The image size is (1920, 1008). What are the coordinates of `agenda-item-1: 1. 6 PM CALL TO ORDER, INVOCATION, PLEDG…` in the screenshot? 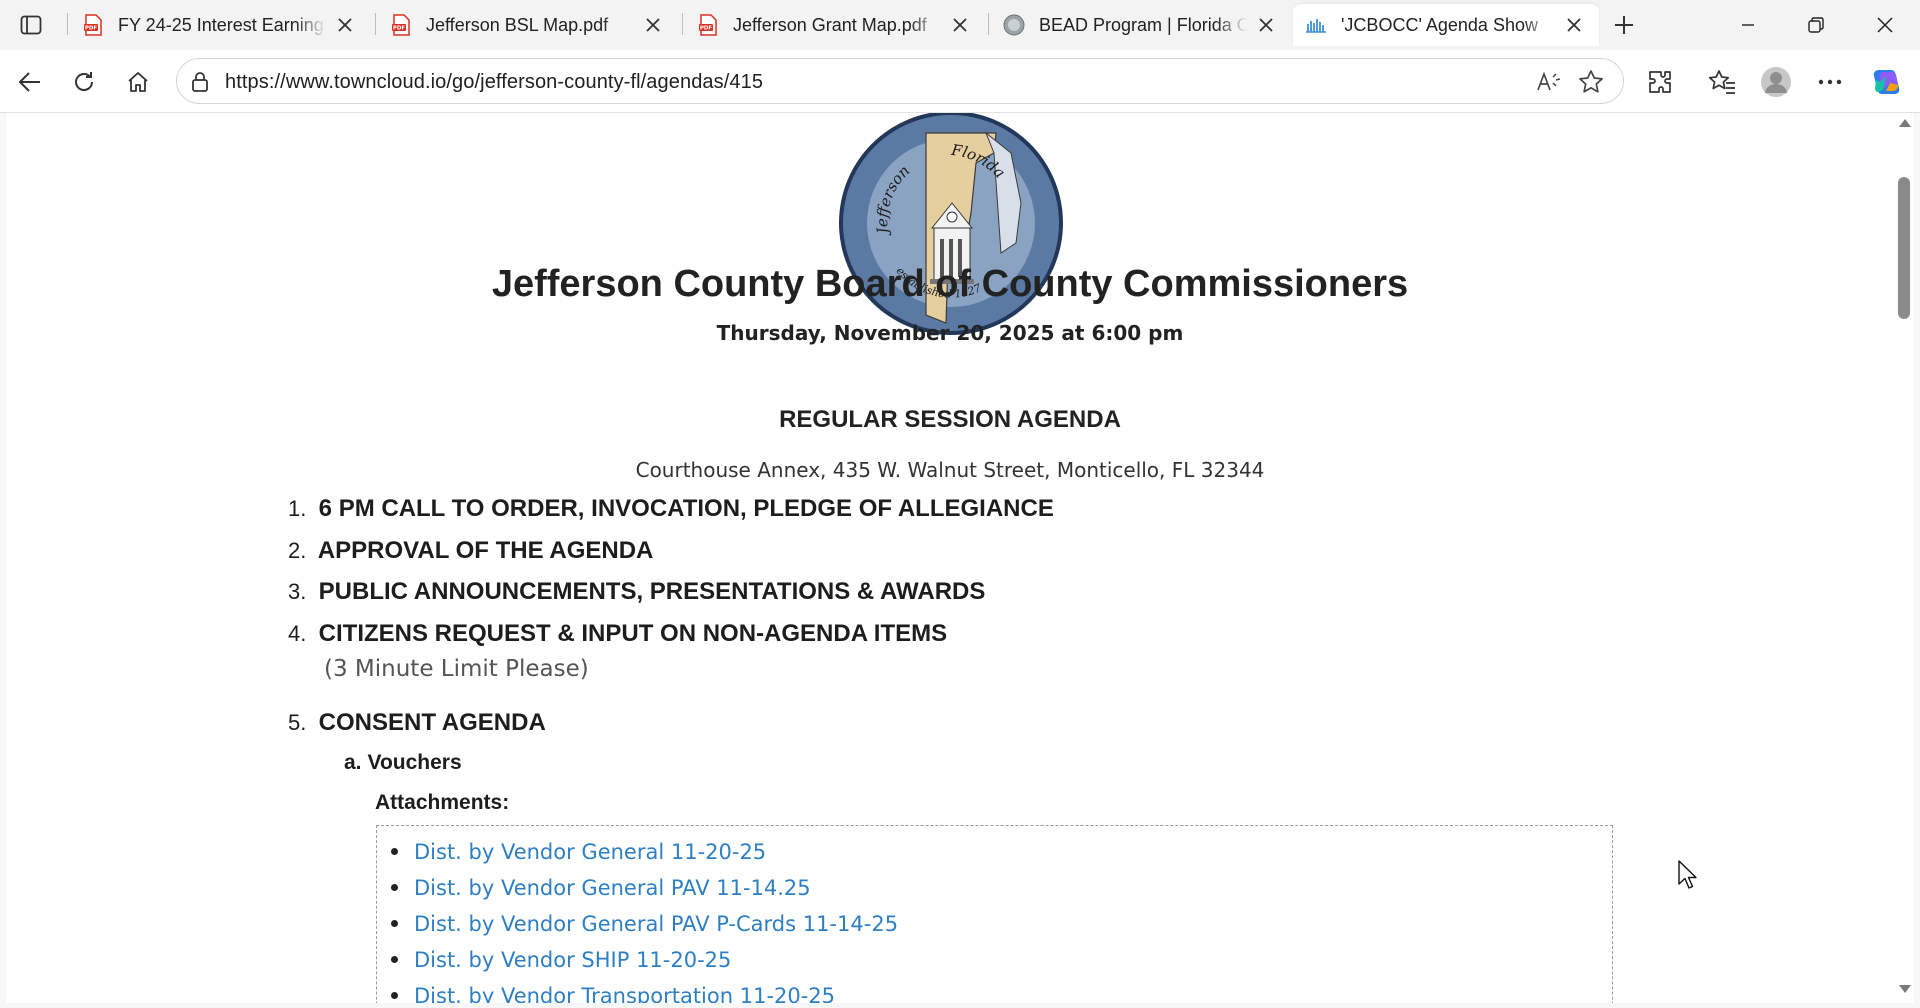 It's located at (671, 509).